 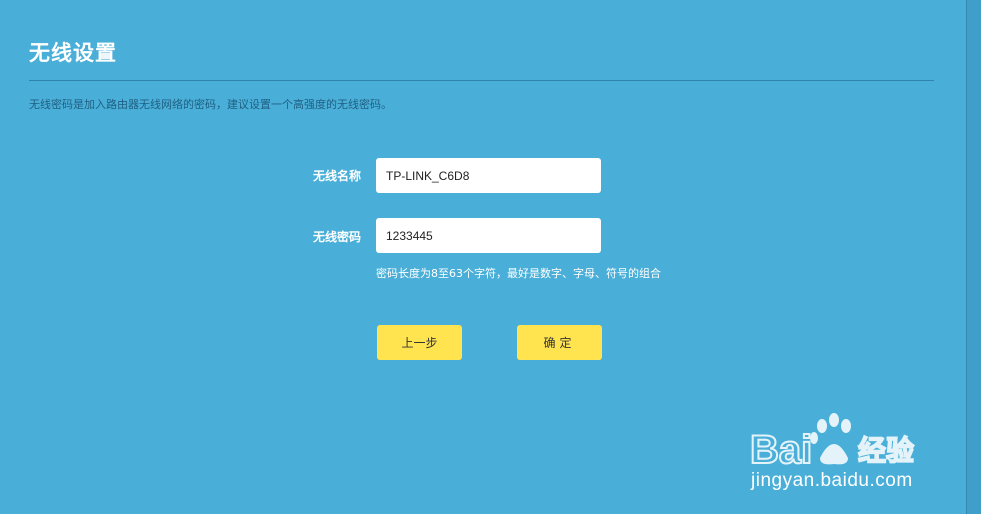 I want to click on svg-text: Bai, so click(x=781, y=450).